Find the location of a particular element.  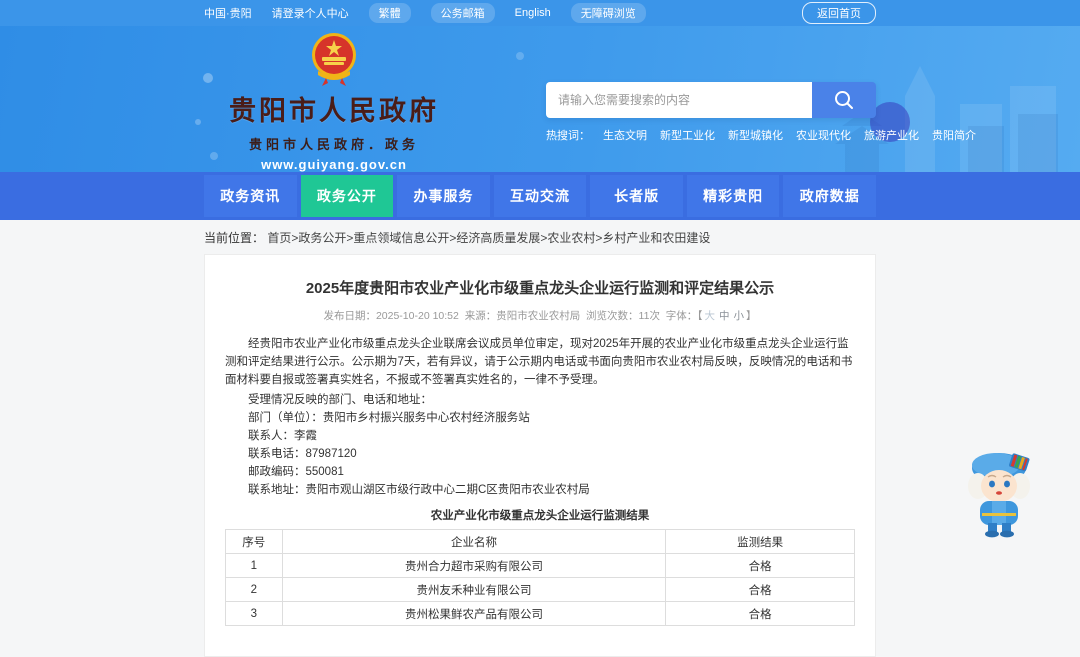

search-block: 热搜词： 生态文明新型工业化新型城镇化农业现代化旅游产业化贵阳简介 is located at coordinates (761, 99).